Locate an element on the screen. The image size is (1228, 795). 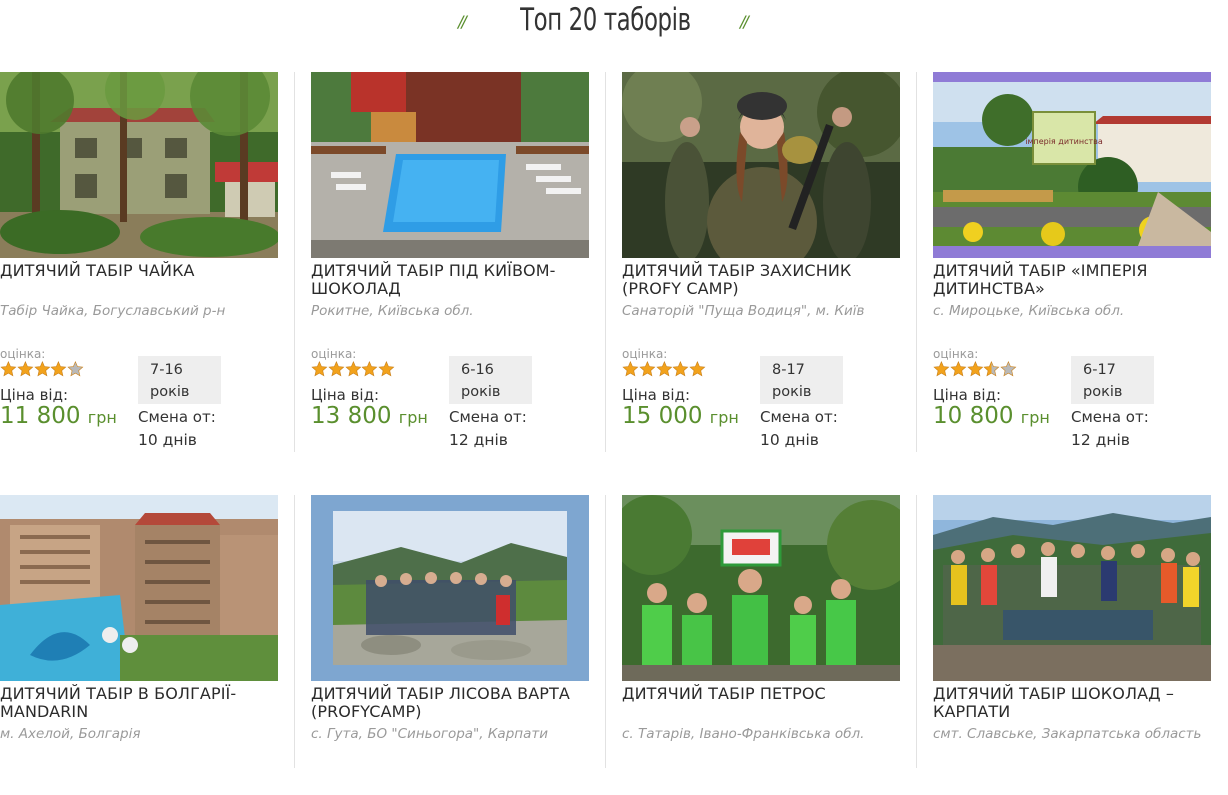
camp-photo-mountain-group is located at coordinates (450, 588).